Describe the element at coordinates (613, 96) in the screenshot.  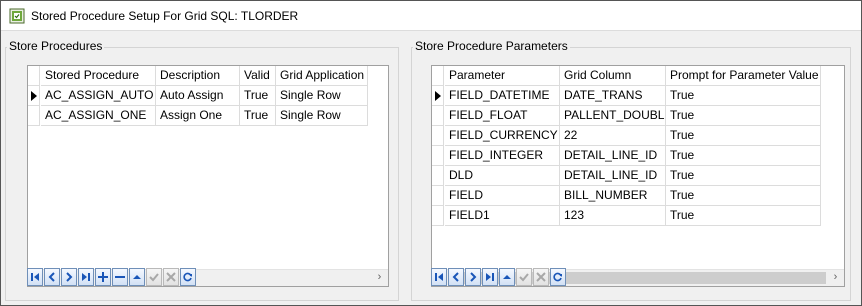
I see `table-cell: DATE_TRANS` at that location.